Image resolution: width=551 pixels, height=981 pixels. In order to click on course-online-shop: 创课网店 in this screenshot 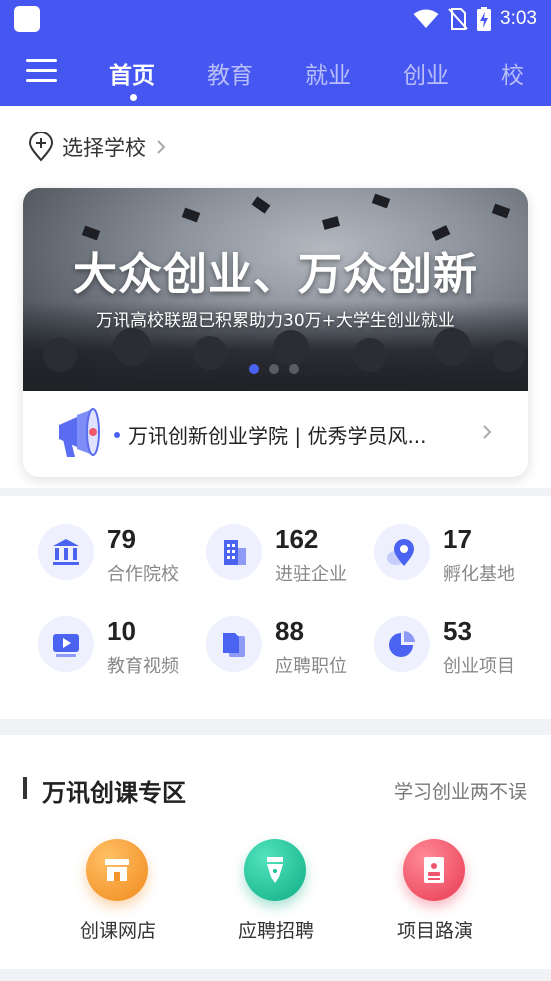, I will do `click(118, 894)`.